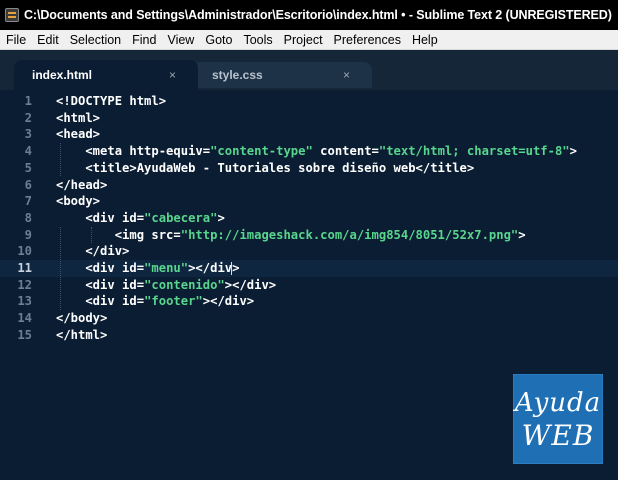 The image size is (618, 480). I want to click on tab-index-html: index.html ×, so click(106, 75).